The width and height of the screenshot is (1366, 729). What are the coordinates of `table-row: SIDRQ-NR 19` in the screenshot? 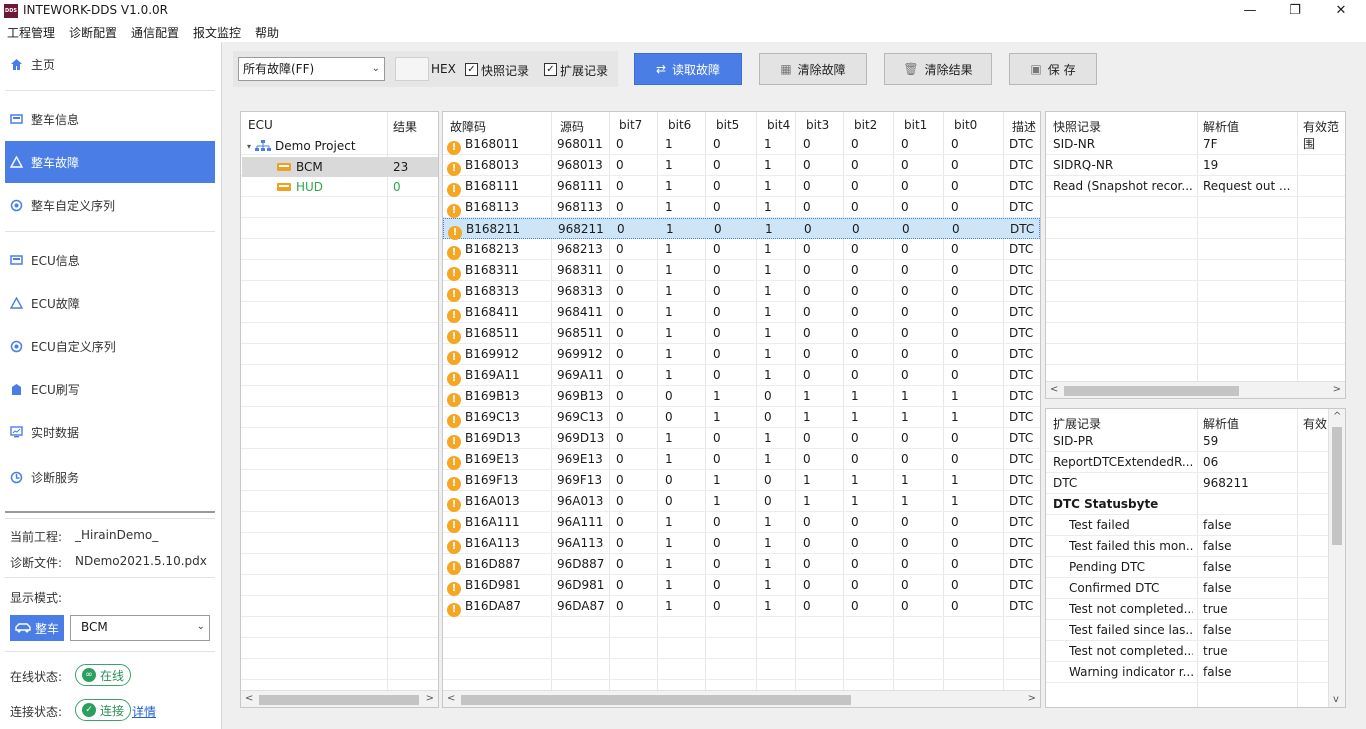 It's located at (1195, 165).